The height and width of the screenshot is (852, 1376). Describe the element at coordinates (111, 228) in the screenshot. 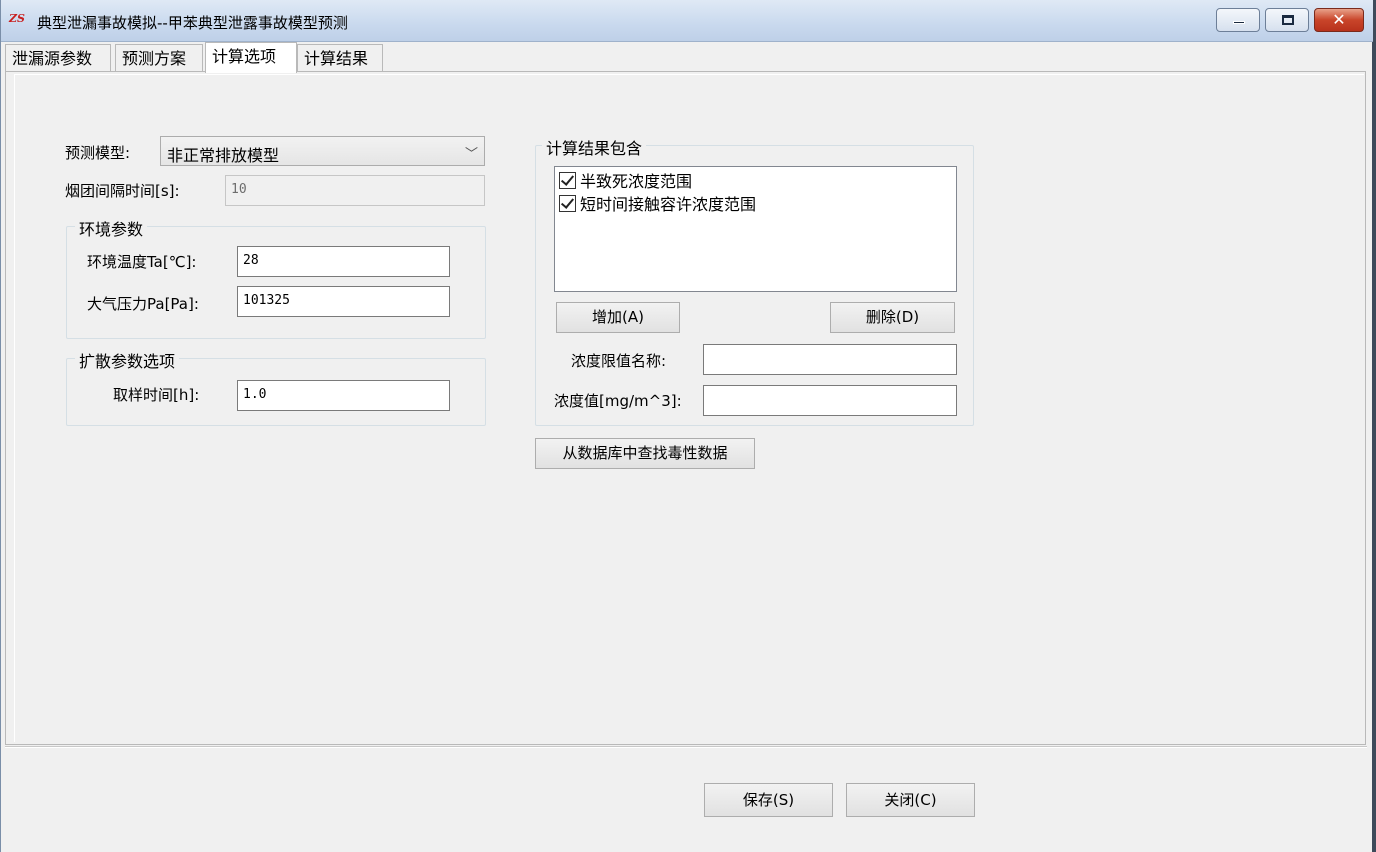

I see `env-params-title: 环境参数` at that location.